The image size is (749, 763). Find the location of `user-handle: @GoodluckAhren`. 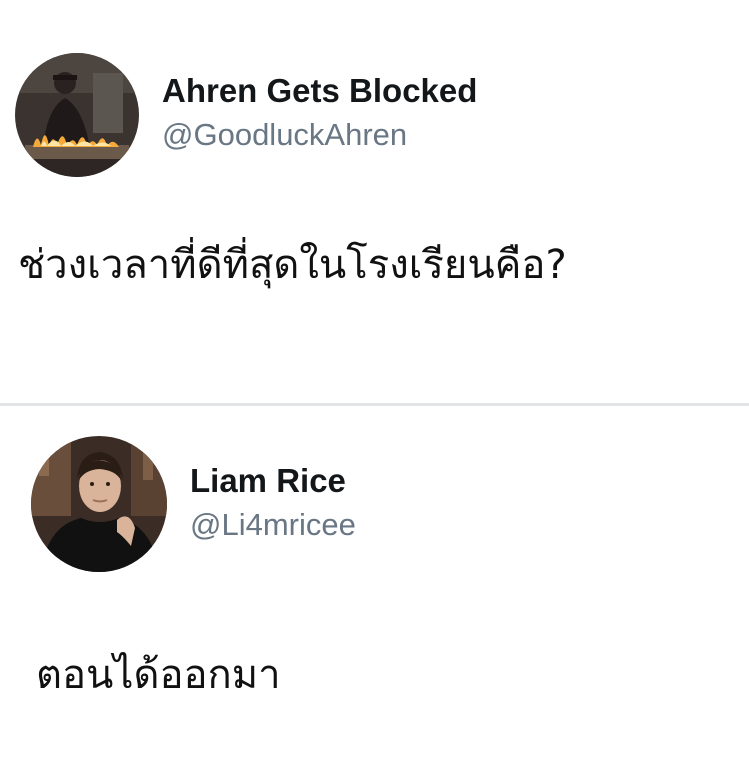

user-handle: @GoodluckAhren is located at coordinates (284, 135).